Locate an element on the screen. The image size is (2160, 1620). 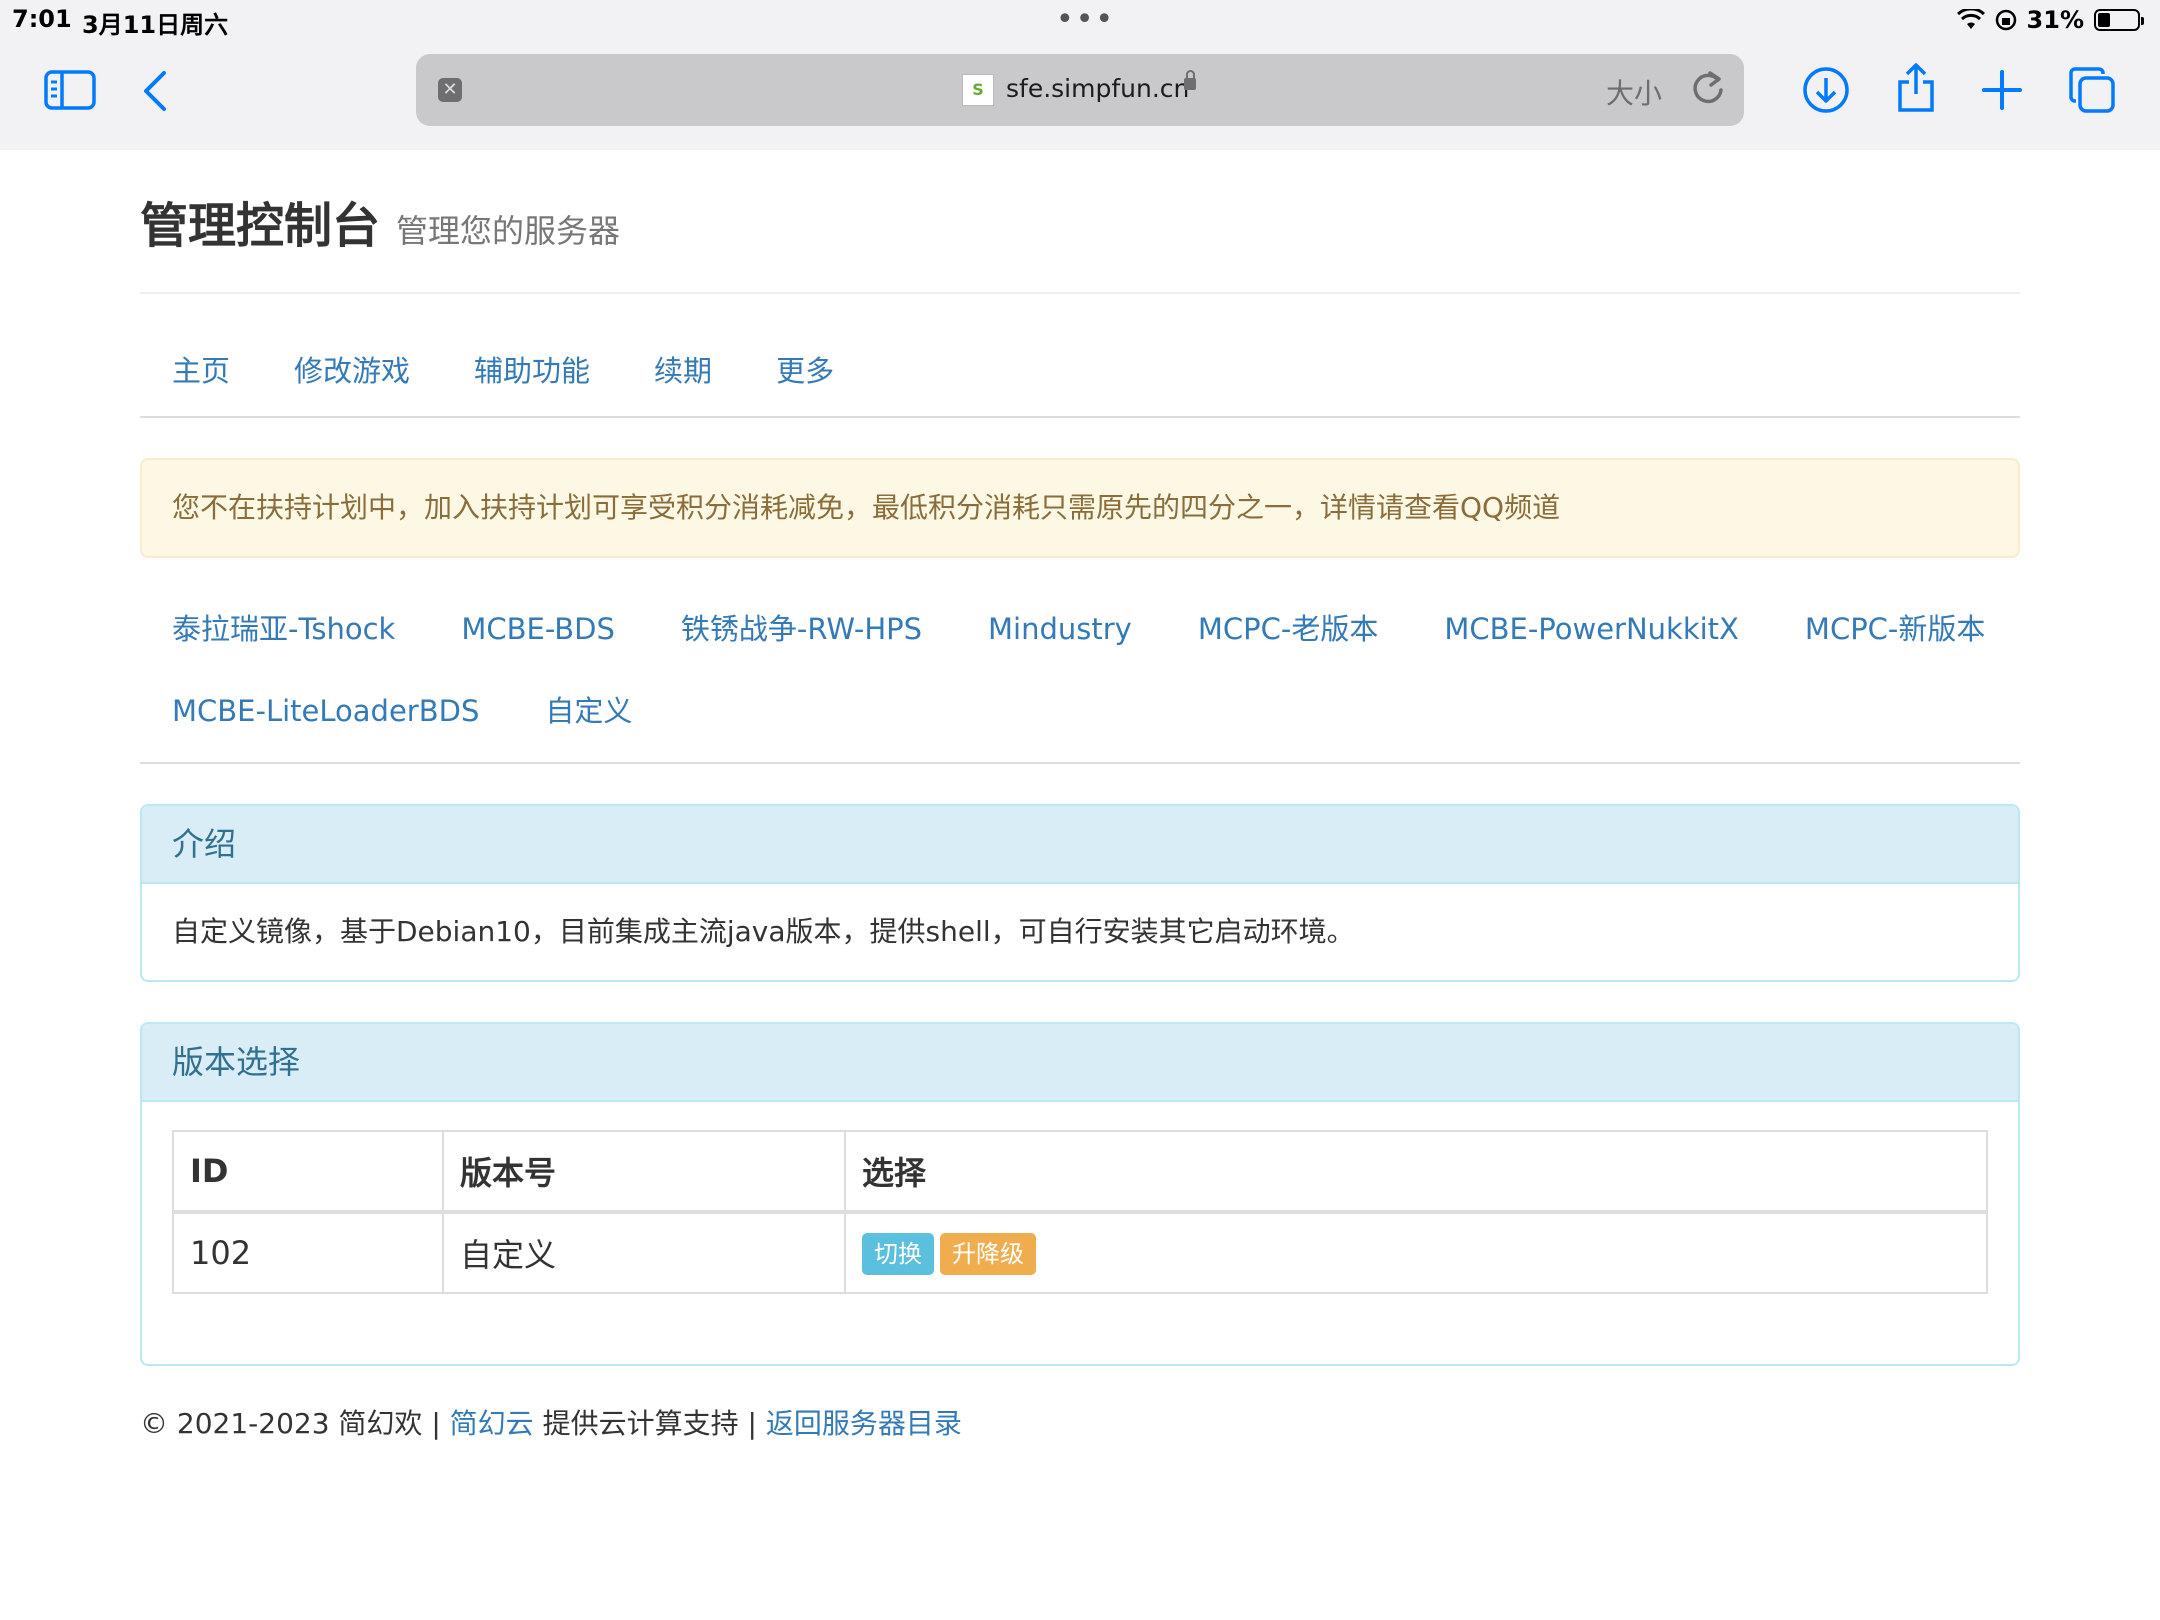
footer-link-simpfun: 简幻云 is located at coordinates (492, 1423).